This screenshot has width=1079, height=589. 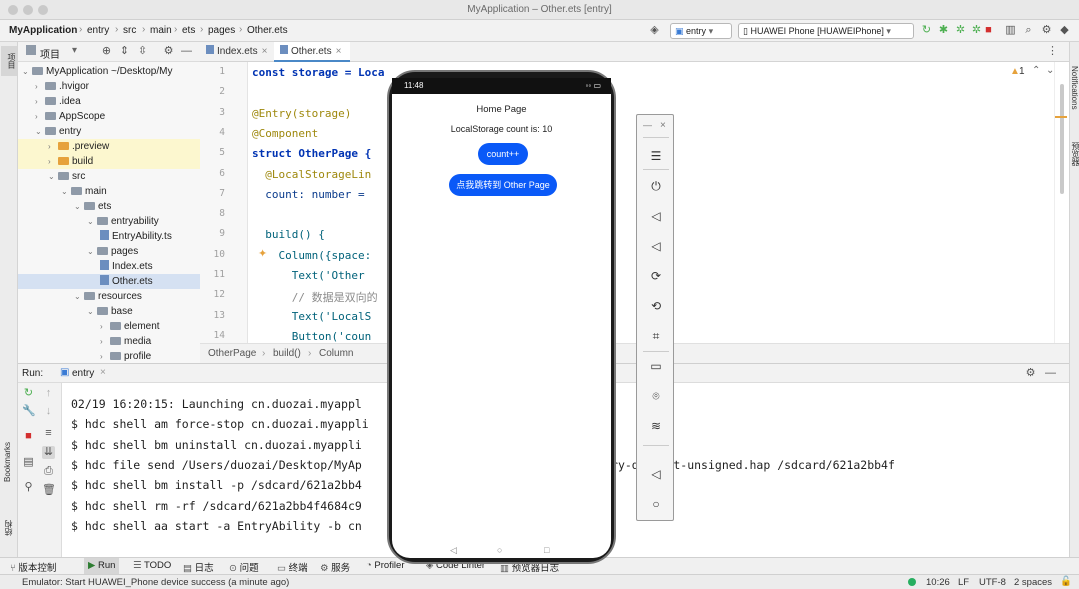 I want to click on navigate-other-page-button: 点我跳转到 Other Page, so click(x=503, y=185).